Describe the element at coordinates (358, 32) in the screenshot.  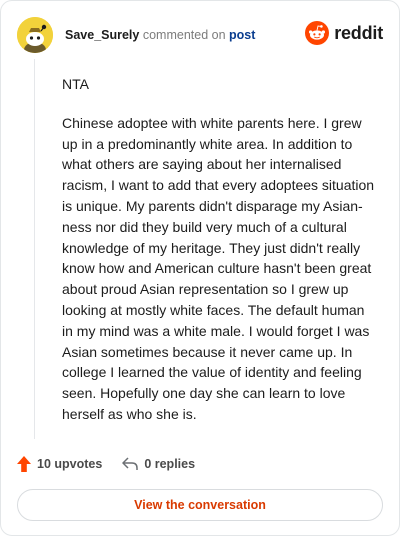
I see `brand-wordmark: reddit` at that location.